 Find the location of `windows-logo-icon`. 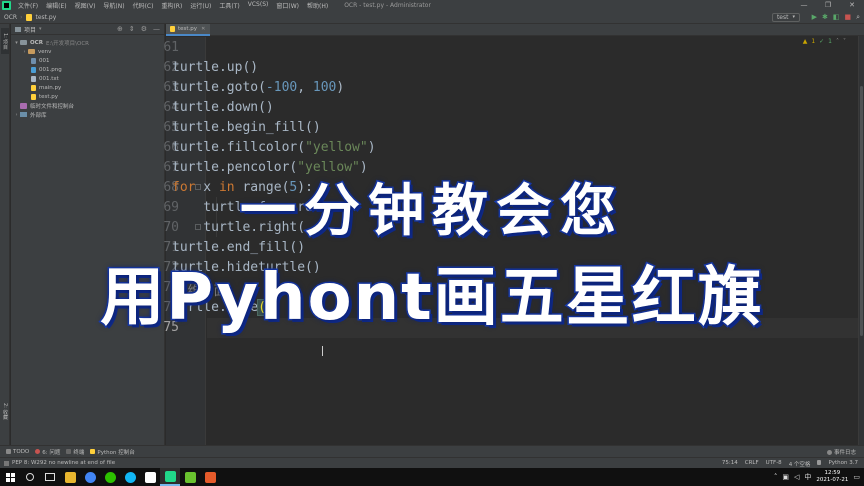

windows-logo-icon is located at coordinates (10, 477).